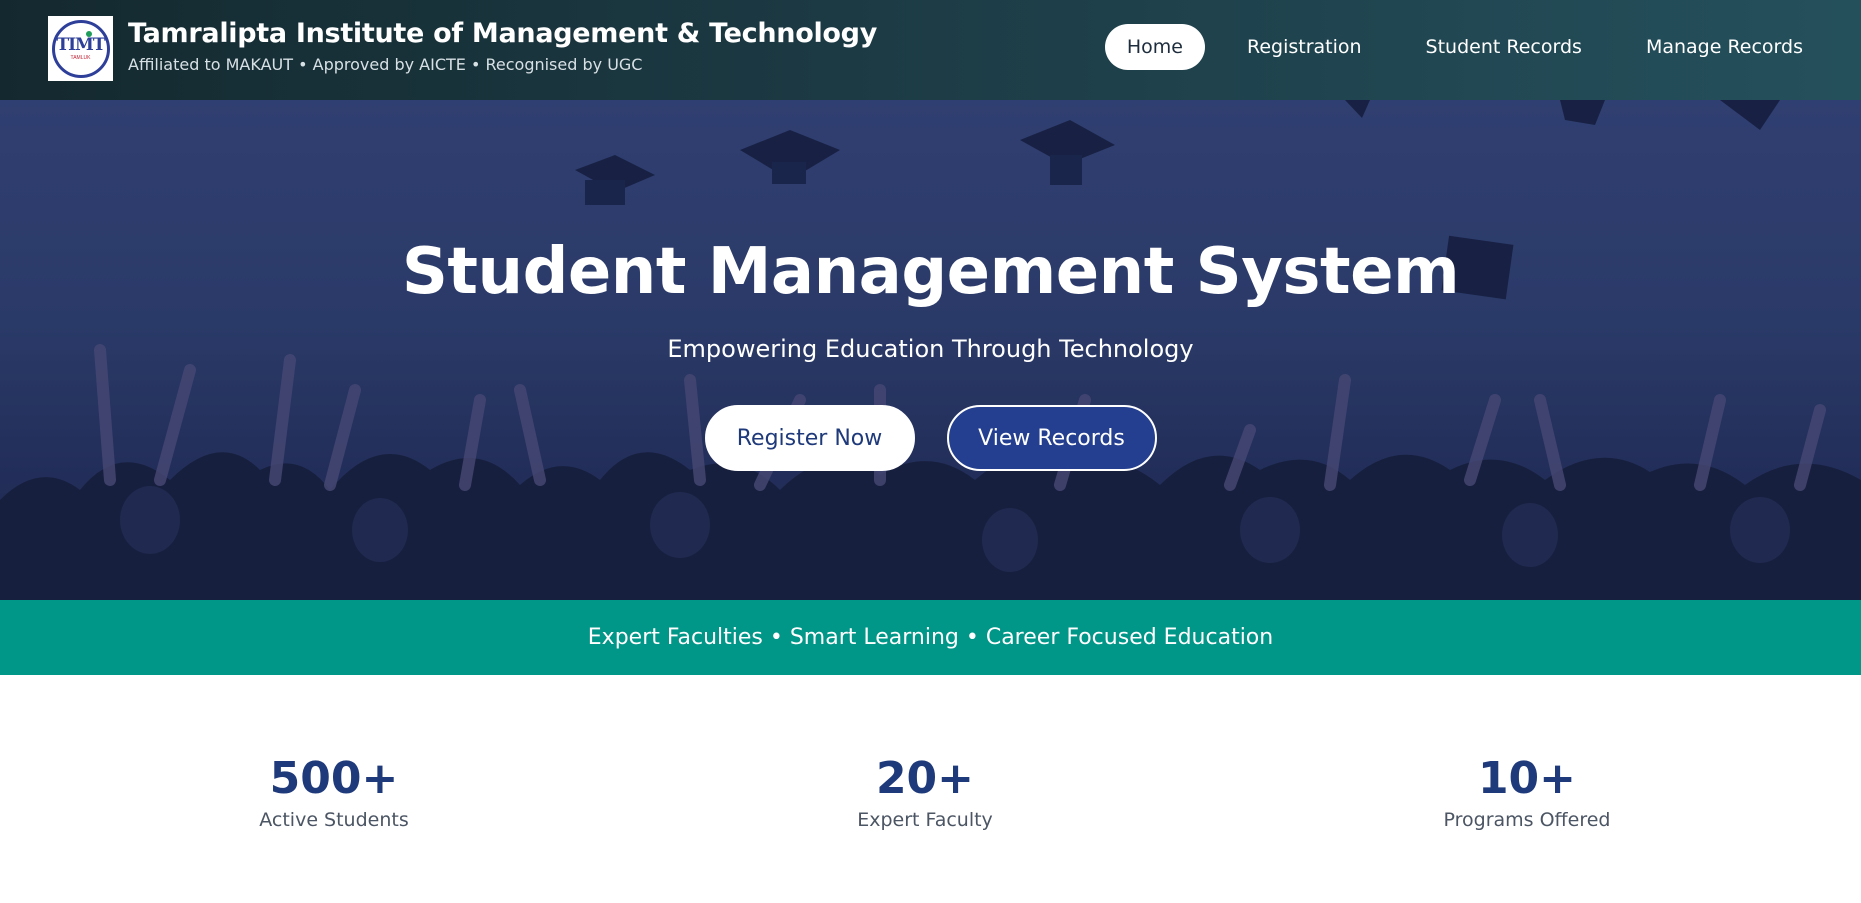 The image size is (1861, 903). I want to click on register-now-button: Register Now, so click(809, 438).